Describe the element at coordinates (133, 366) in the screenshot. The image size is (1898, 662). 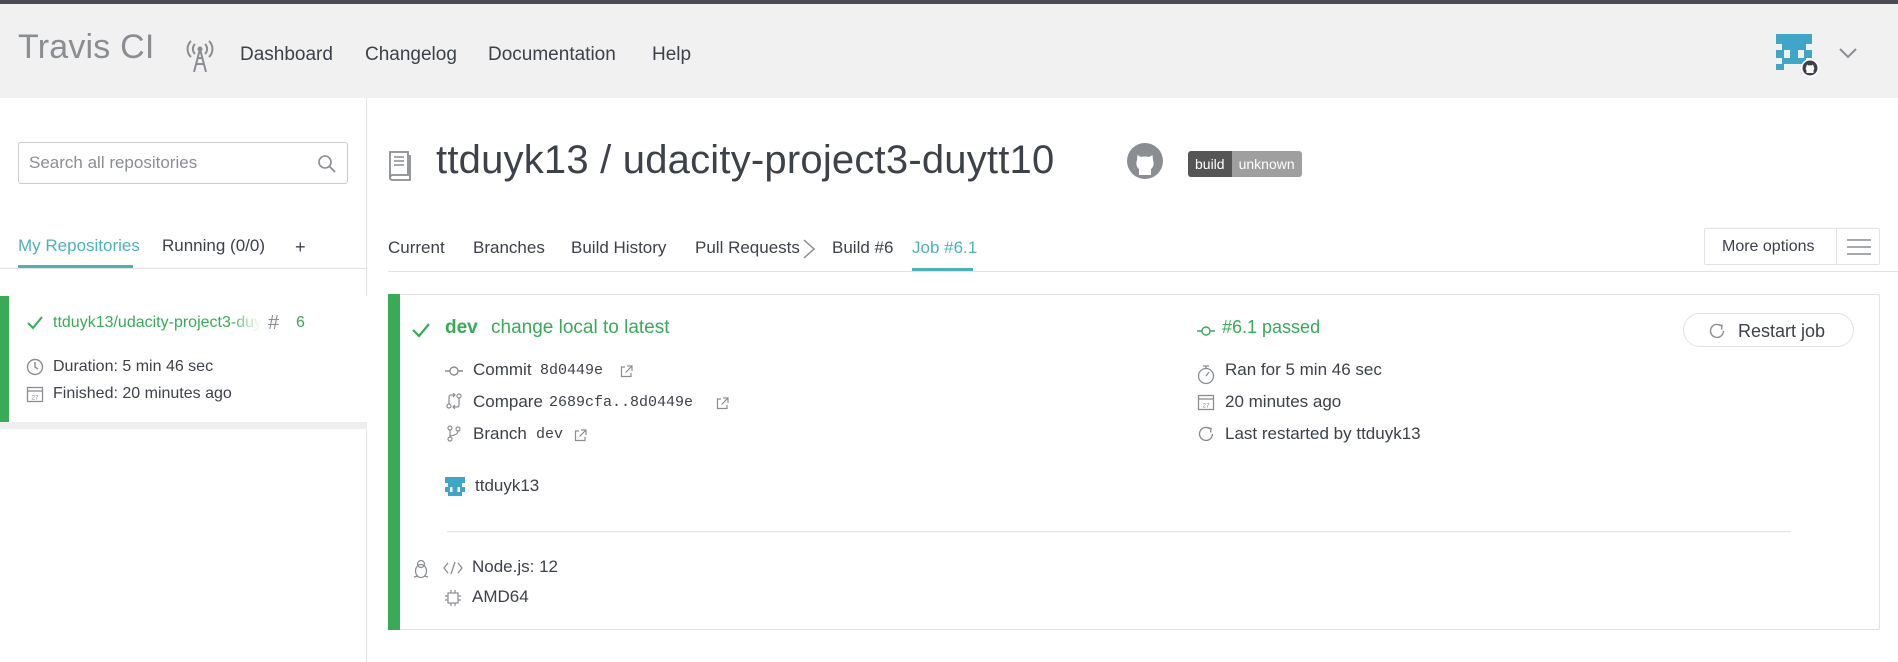
I see `repo-duration: Duration: 5 min 46 sec` at that location.